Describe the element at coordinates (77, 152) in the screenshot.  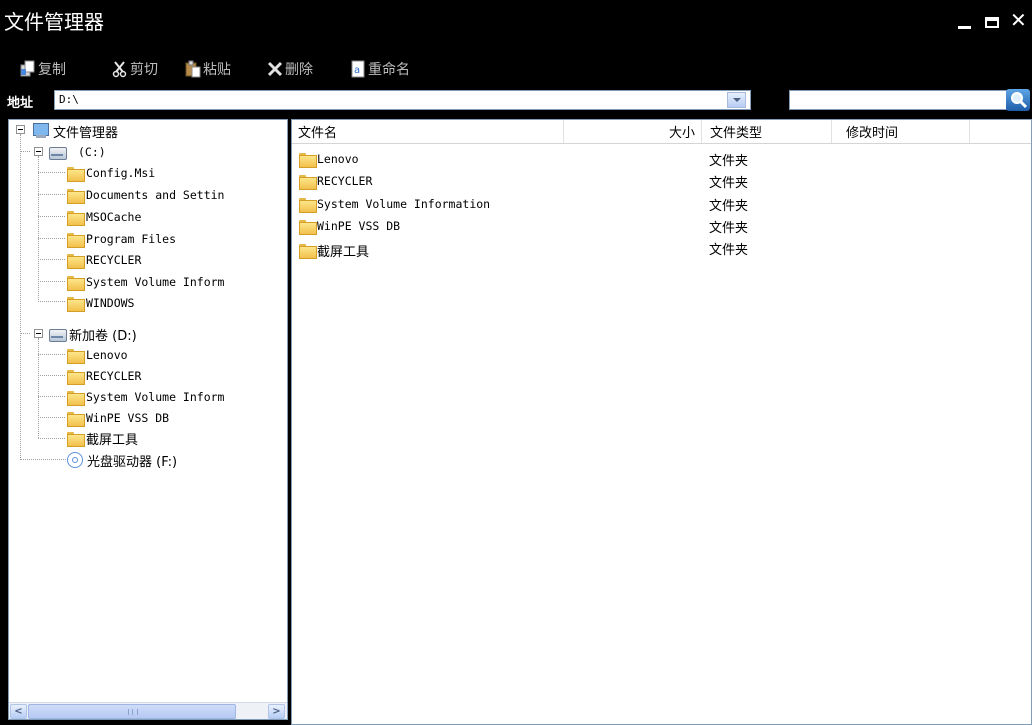
I see `tree-drive-c: (C:)` at that location.